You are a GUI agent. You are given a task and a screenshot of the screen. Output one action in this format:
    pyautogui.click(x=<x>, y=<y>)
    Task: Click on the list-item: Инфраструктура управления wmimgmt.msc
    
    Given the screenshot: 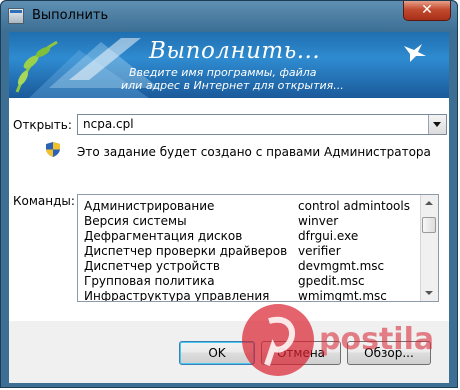 What is the action you would take?
    pyautogui.click(x=248, y=295)
    